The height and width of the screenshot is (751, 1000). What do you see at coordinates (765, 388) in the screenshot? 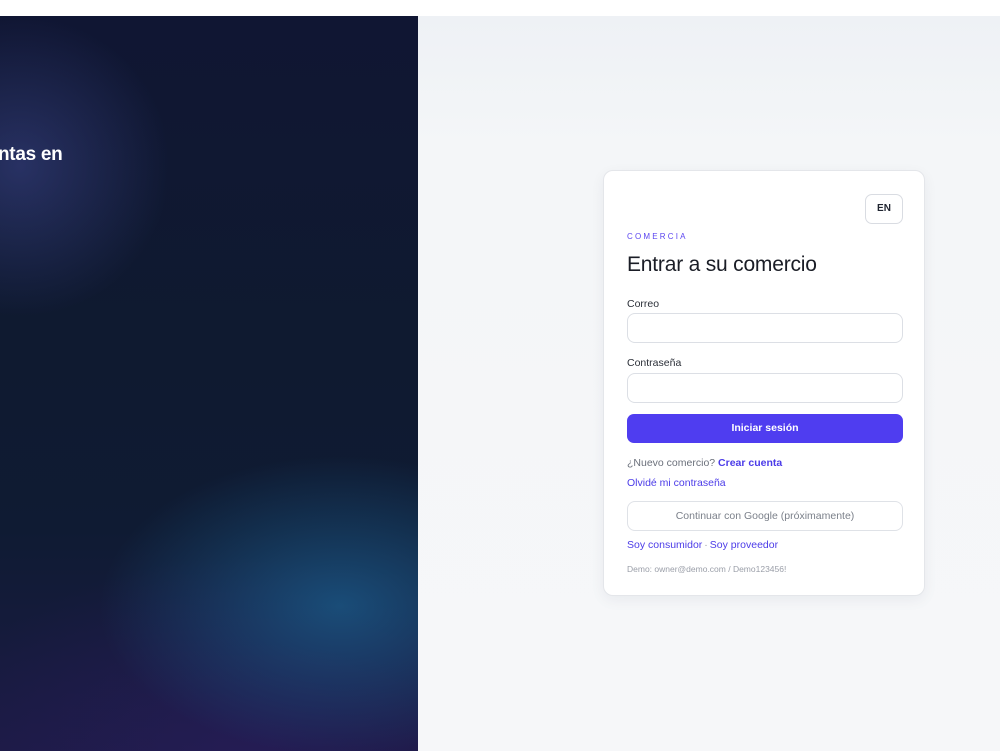
I see `password-field` at bounding box center [765, 388].